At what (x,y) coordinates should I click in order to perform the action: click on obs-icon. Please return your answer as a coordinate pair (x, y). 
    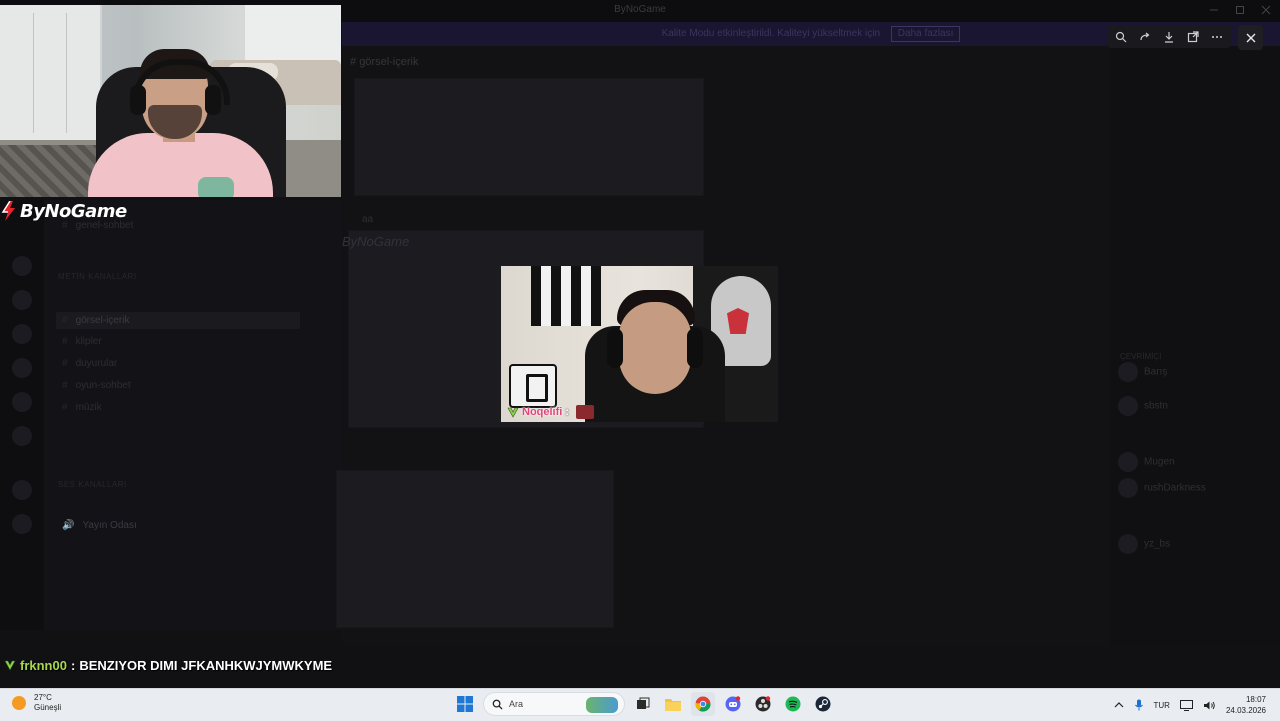
    Looking at the image, I should click on (763, 704).